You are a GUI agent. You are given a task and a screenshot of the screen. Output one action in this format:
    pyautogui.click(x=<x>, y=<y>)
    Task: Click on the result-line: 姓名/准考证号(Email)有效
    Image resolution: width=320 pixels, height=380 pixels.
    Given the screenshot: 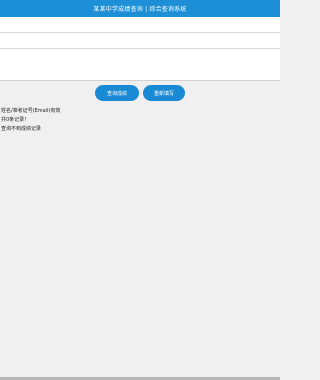 What is the action you would take?
    pyautogui.click(x=31, y=111)
    